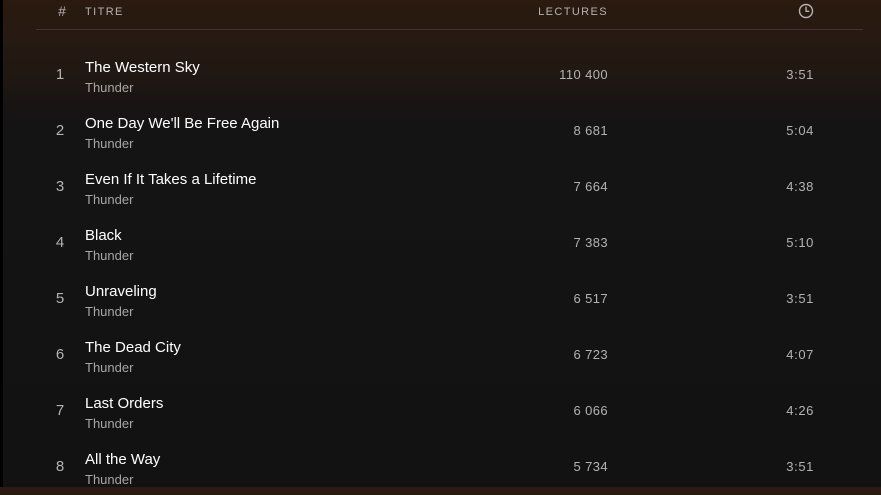  Describe the element at coordinates (449, 355) in the screenshot. I see `track-row: 6 The Dead City Thunder 6 723 4:07` at that location.